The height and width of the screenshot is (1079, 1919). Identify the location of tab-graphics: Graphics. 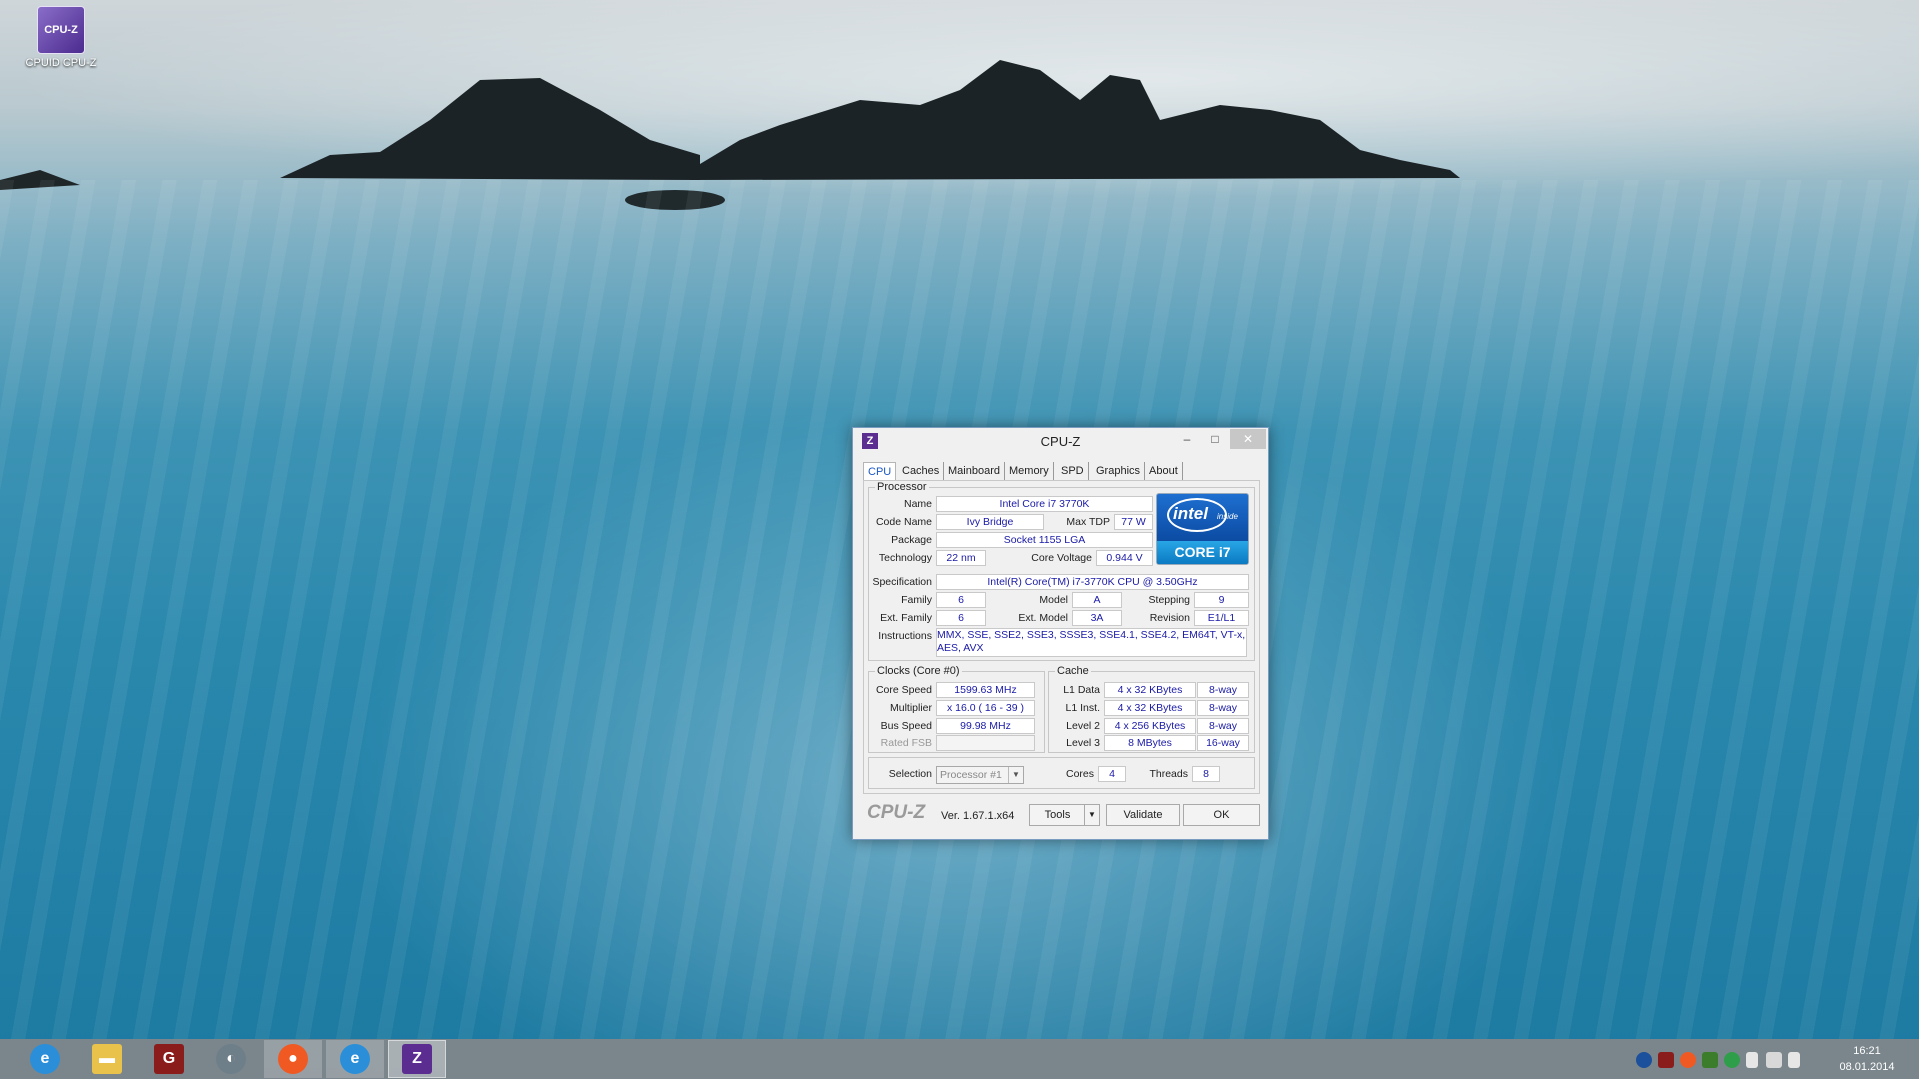
(1119, 471).